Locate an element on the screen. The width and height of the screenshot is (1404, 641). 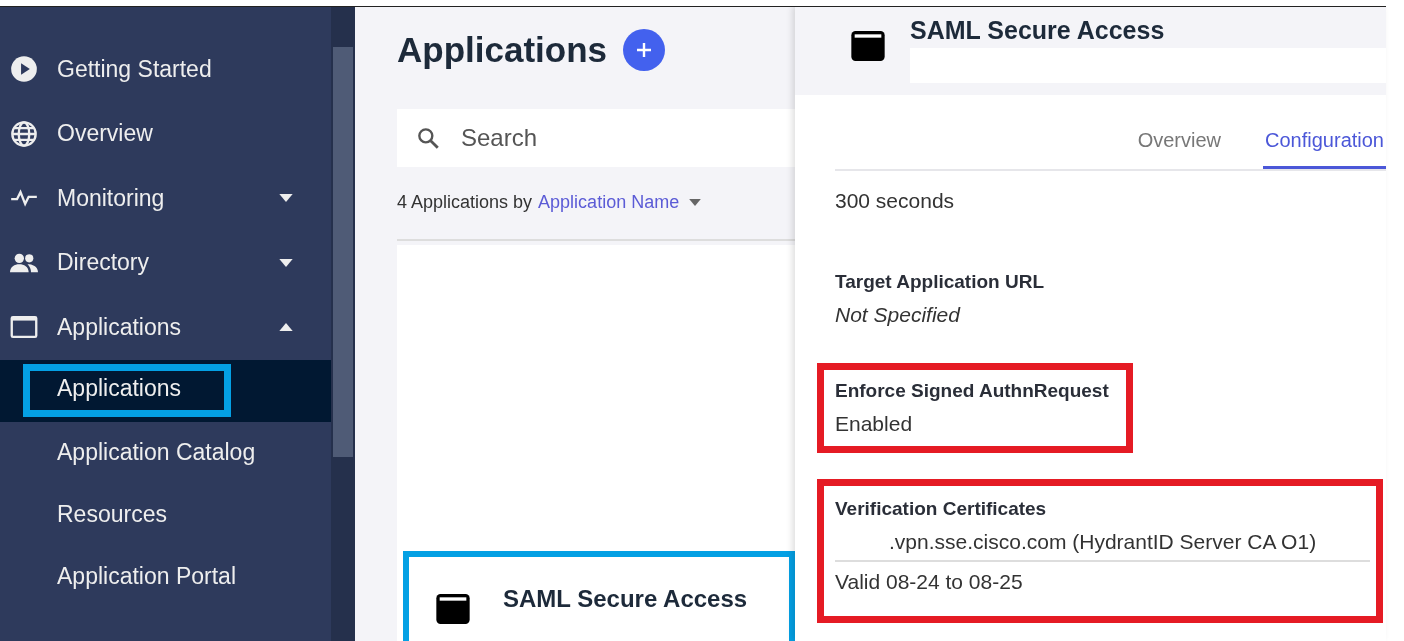
field-label: Enforce Signed AuthnRequest is located at coordinates (972, 391).